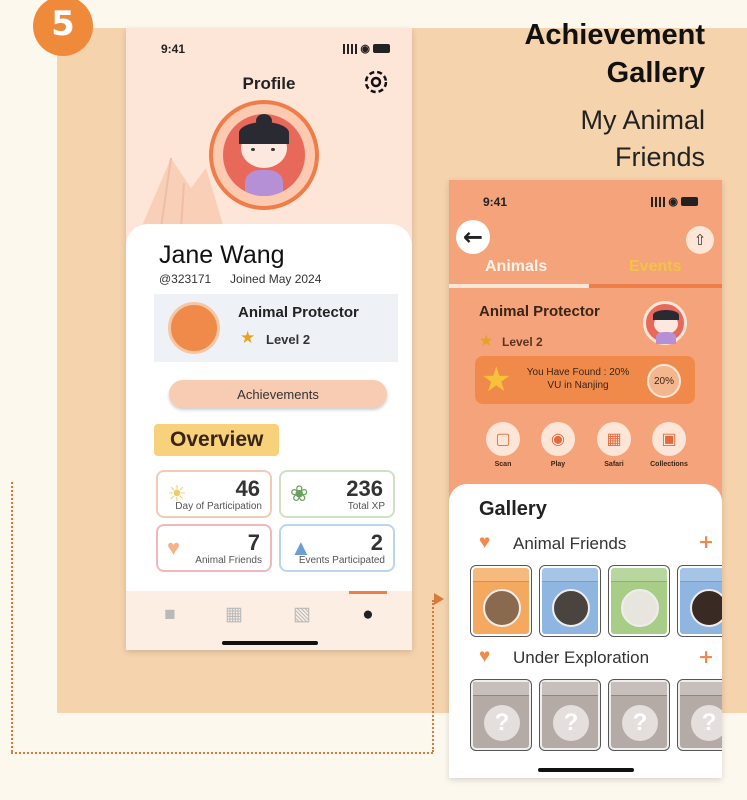 The height and width of the screenshot is (800, 747). I want to click on gear-icon, so click(376, 82).